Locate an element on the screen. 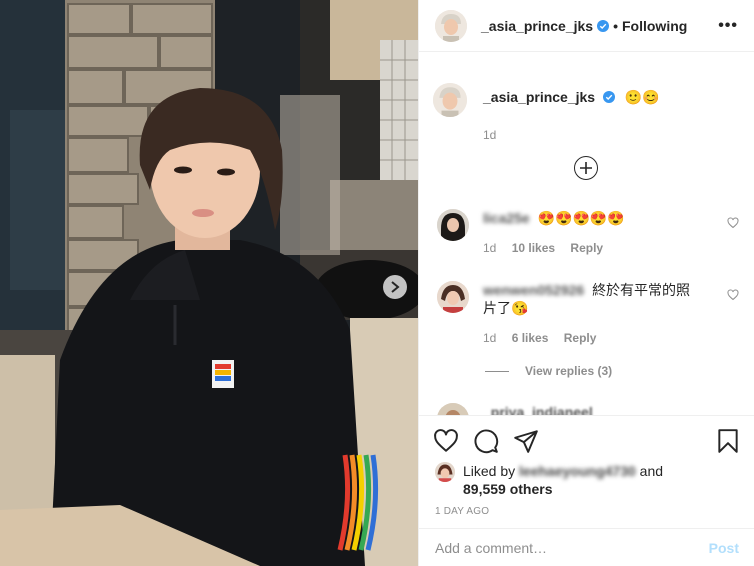 Image resolution: width=754 pixels, height=566 pixels. comment-item: wenwen052926 終於有平常的照片了😘 1d 6 likes Reply is located at coordinates (588, 313).